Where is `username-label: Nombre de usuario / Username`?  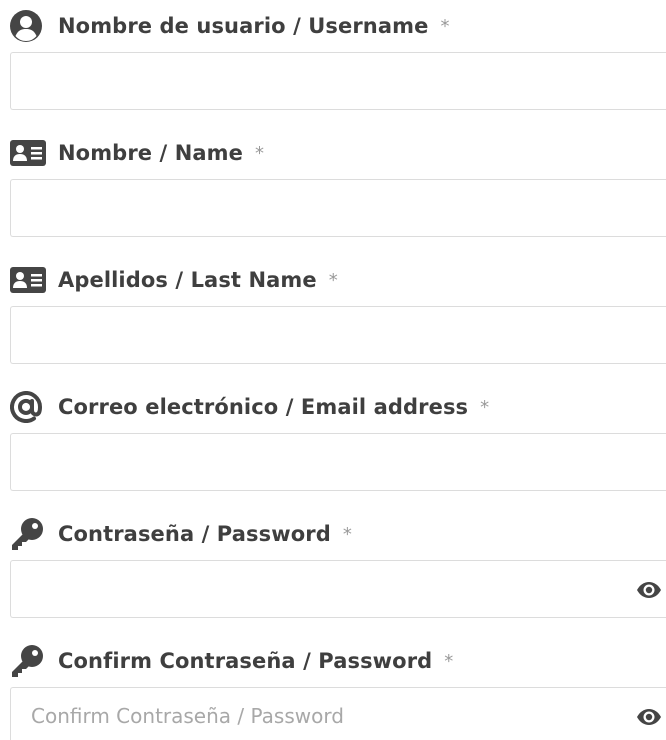 username-label: Nombre de usuario / Username is located at coordinates (243, 26).